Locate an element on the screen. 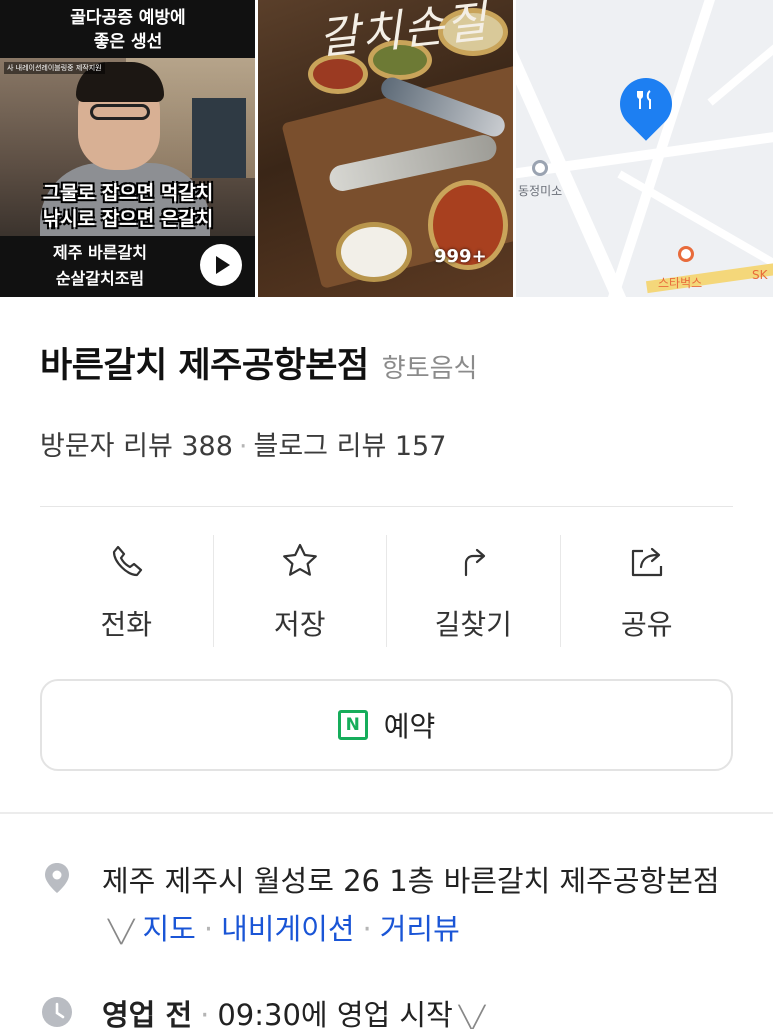 The image size is (773, 1029). call-label: 전화 is located at coordinates (126, 624).